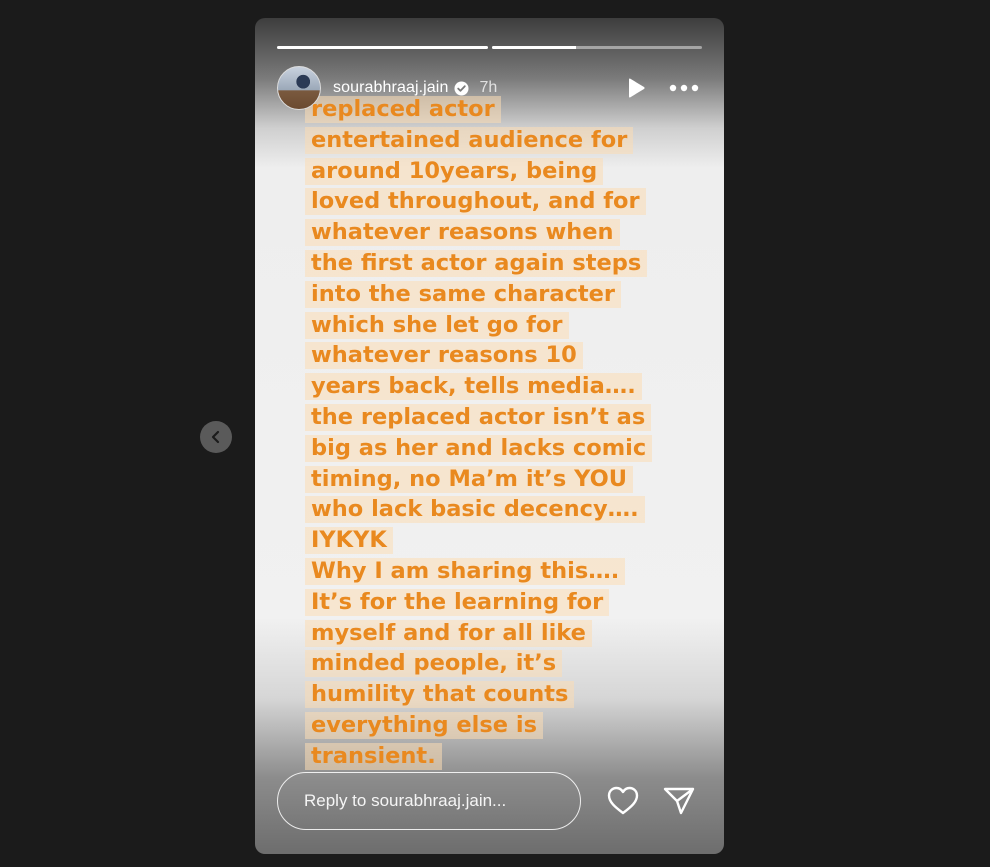  What do you see at coordinates (479, 448) in the screenshot?
I see `story-text-span: big as her and lacks comic` at bounding box center [479, 448].